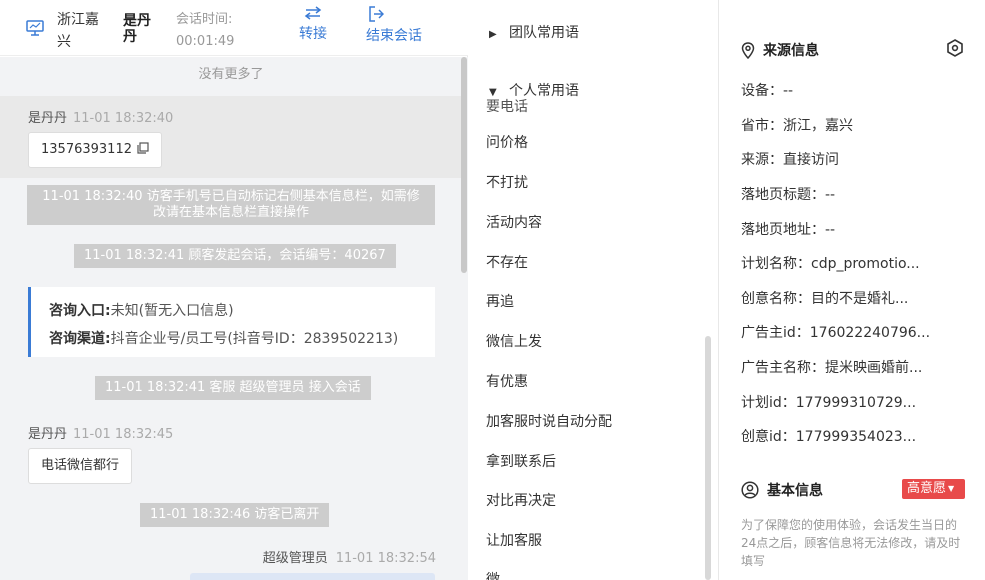 Image resolution: width=985 pixels, height=580 pixels. Describe the element at coordinates (394, 36) in the screenshot. I see `end-session-label: 结束会话` at that location.